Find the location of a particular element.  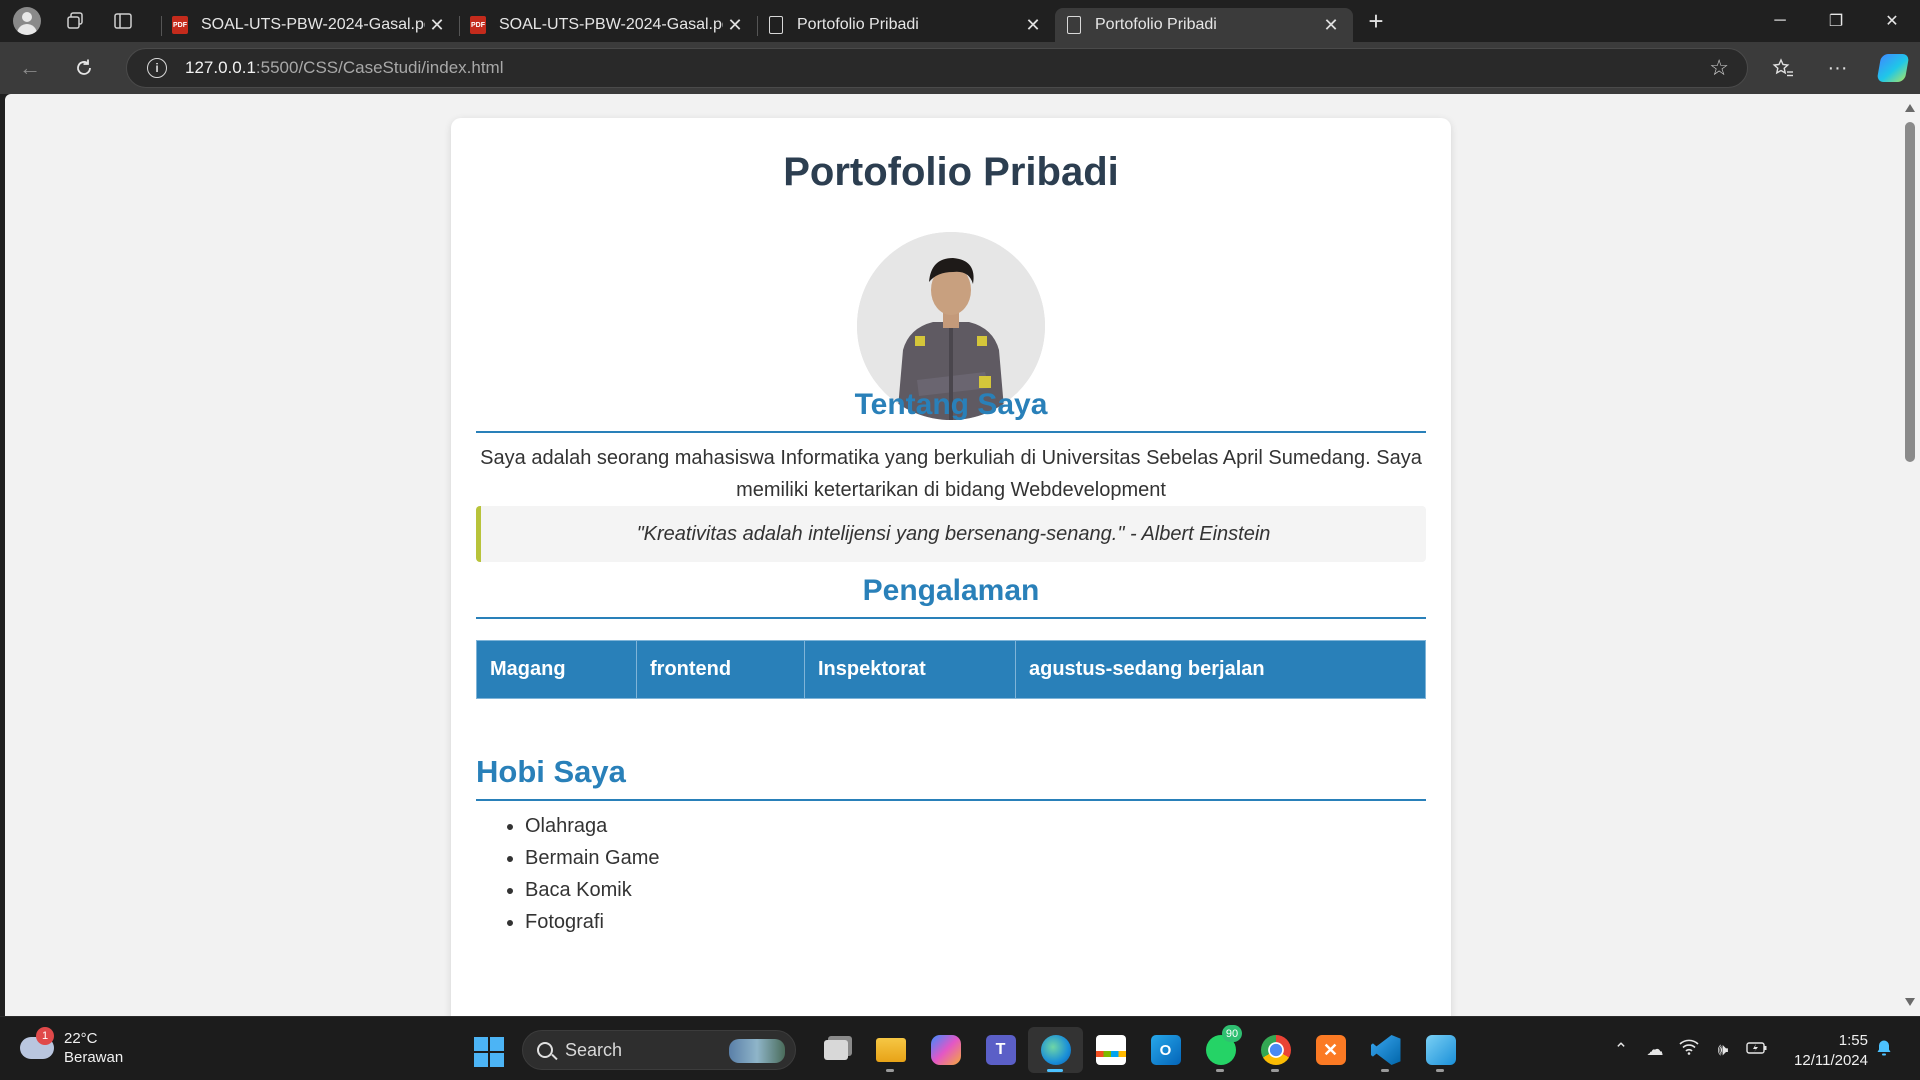

vertical-tabs-icon is located at coordinates (123, 21).